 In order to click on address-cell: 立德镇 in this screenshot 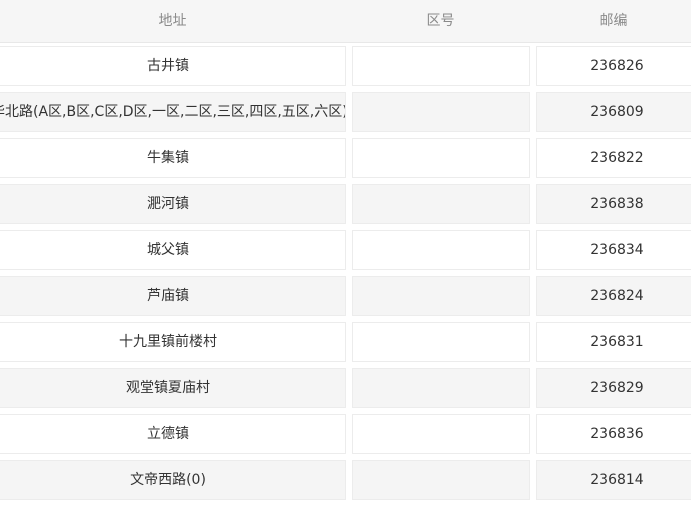, I will do `click(173, 434)`.